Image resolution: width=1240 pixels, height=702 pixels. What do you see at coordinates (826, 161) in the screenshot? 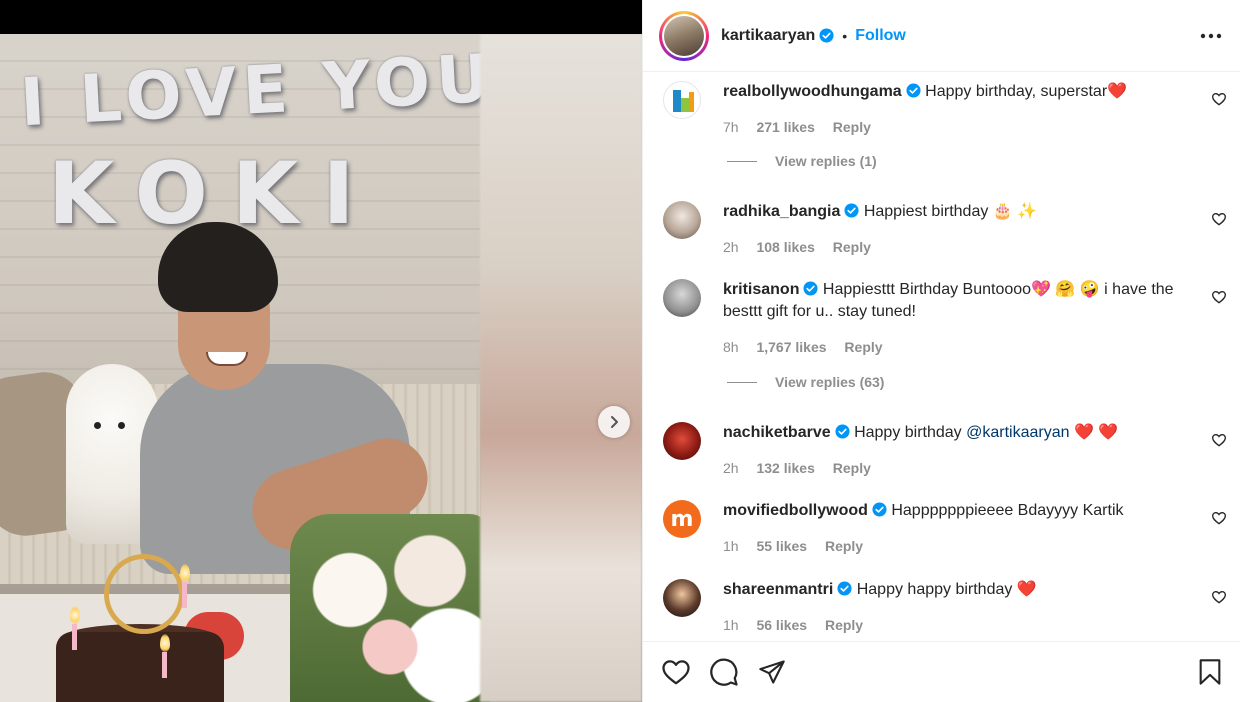
I see `view-replies-label: View replies (1)` at bounding box center [826, 161].